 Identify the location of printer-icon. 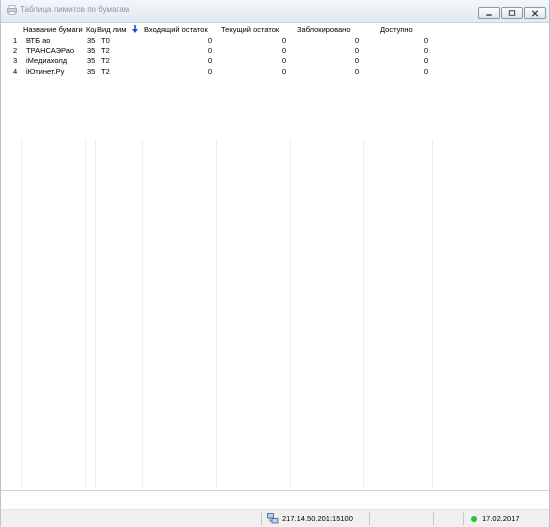
(12, 10).